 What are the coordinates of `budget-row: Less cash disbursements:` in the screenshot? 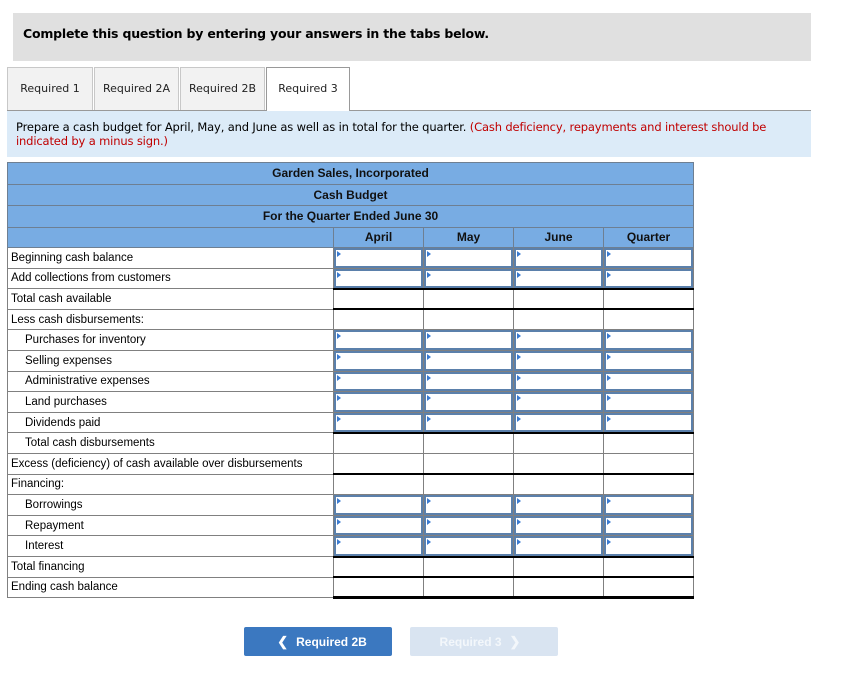 It's located at (350, 319).